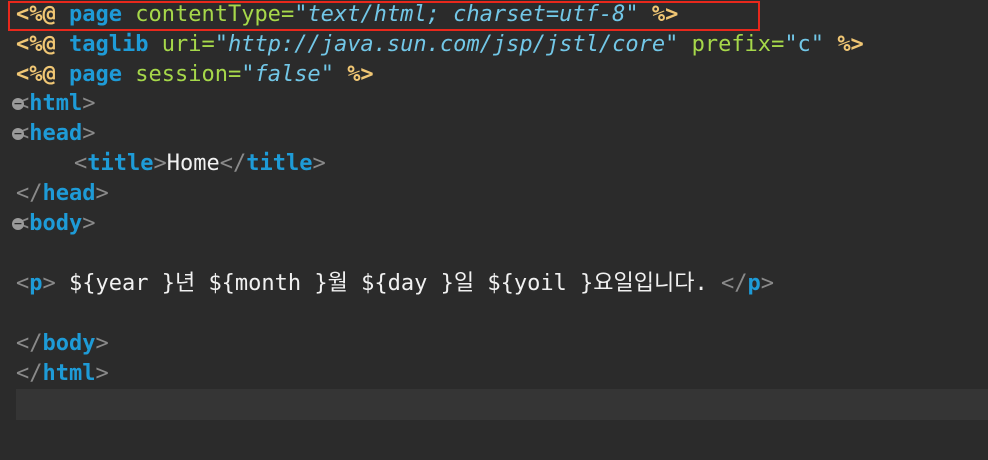 This screenshot has width=988, height=460. I want to click on attribute-value: text/html; charset=utf-8, so click(466, 14).